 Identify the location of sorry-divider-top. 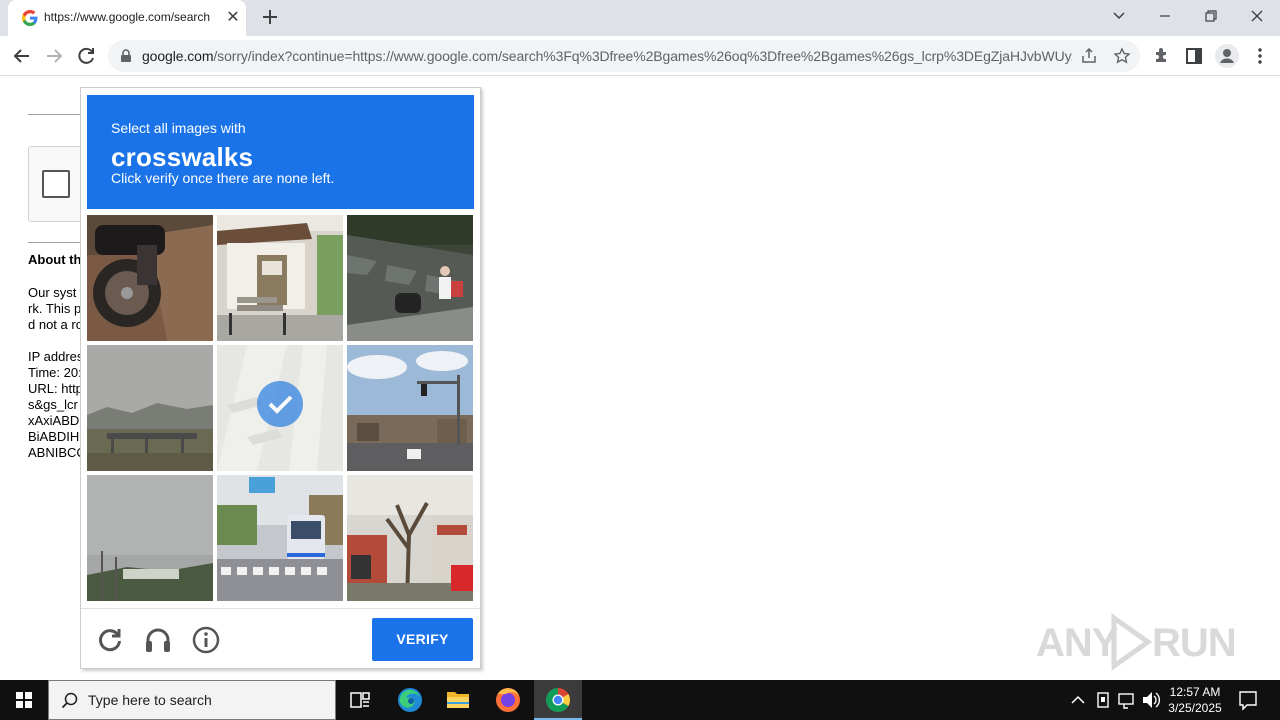
(58, 114).